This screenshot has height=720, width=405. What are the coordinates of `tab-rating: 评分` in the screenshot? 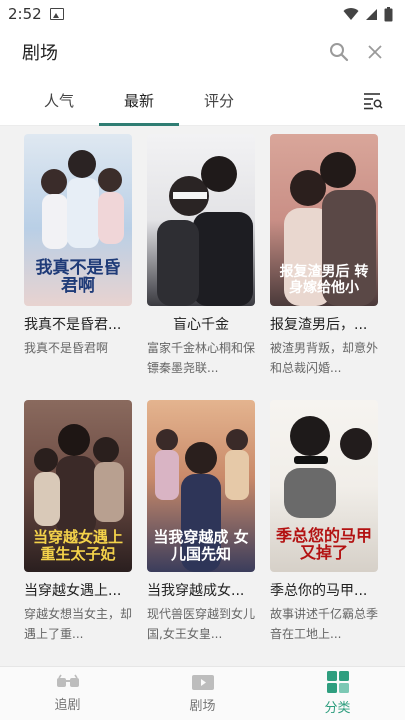 It's located at (219, 101).